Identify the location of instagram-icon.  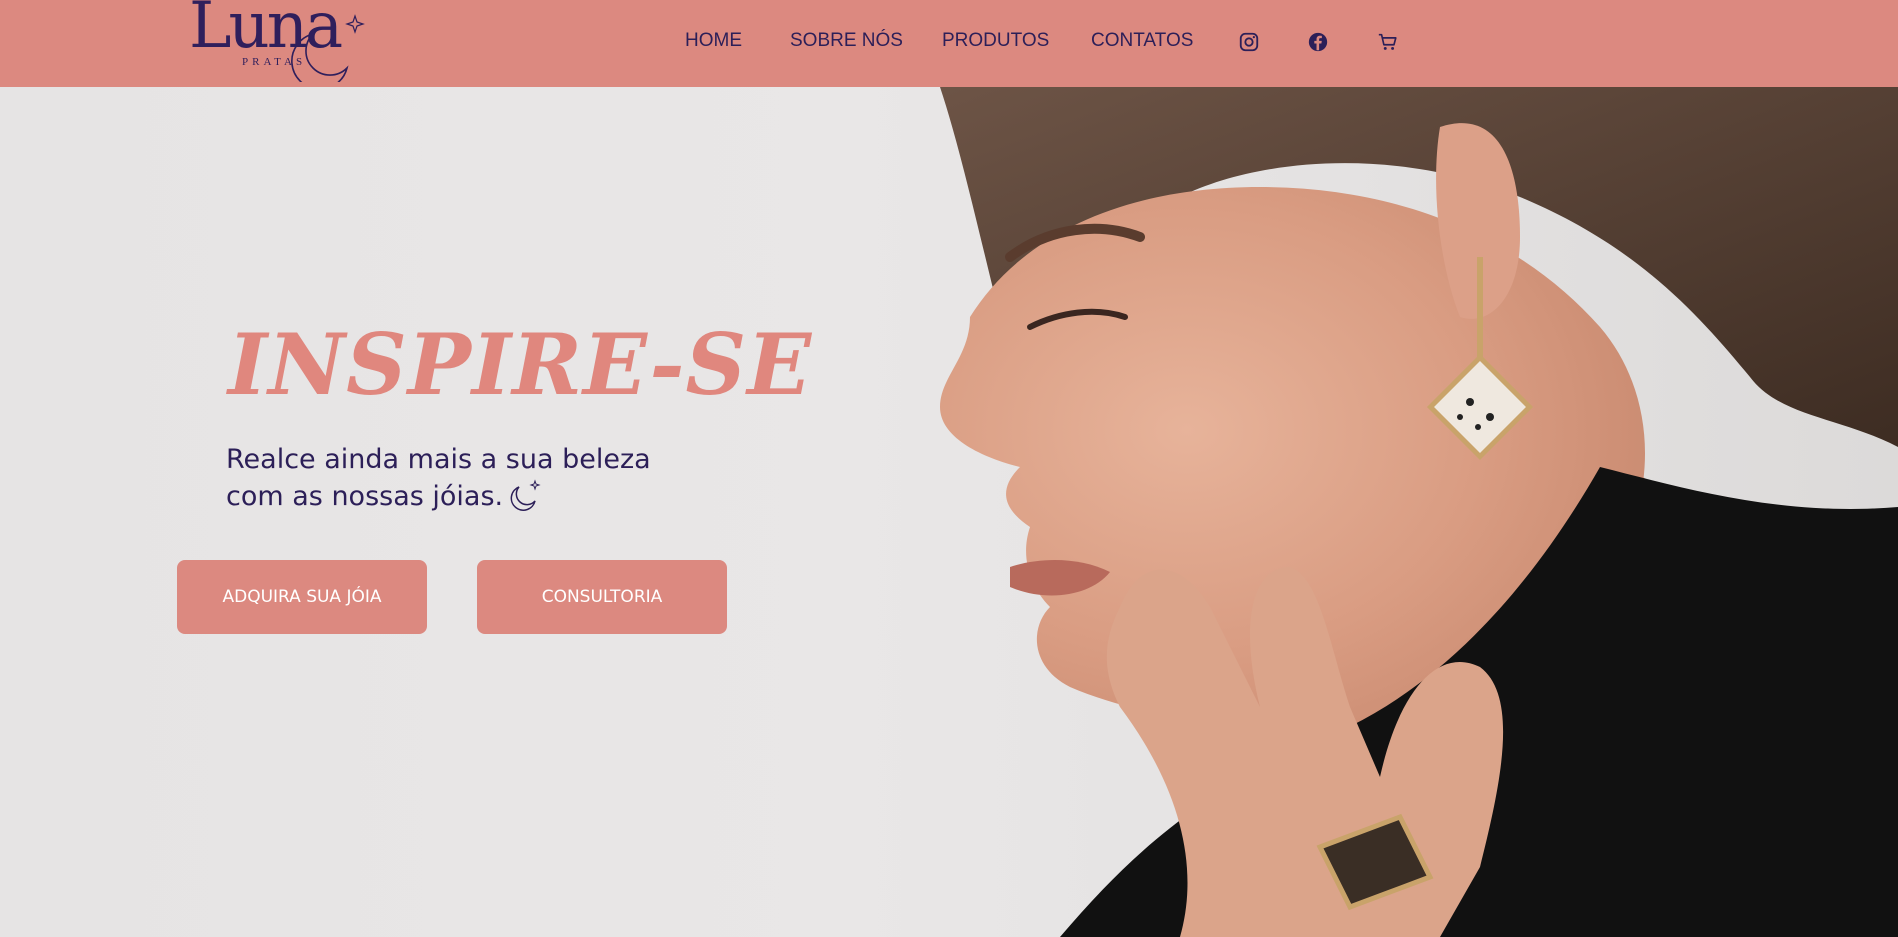
(1249, 42).